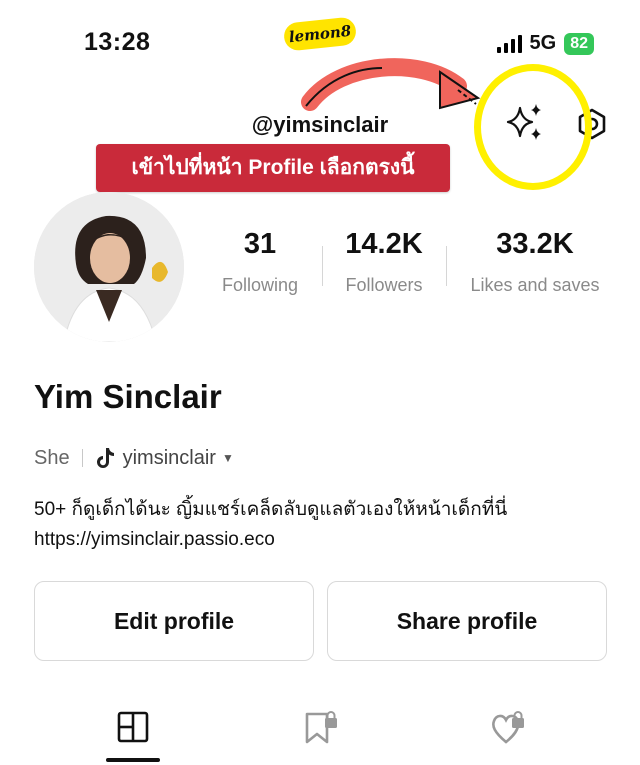 The image size is (640, 765). What do you see at coordinates (384, 285) in the screenshot?
I see `stat-label: Followers` at bounding box center [384, 285].